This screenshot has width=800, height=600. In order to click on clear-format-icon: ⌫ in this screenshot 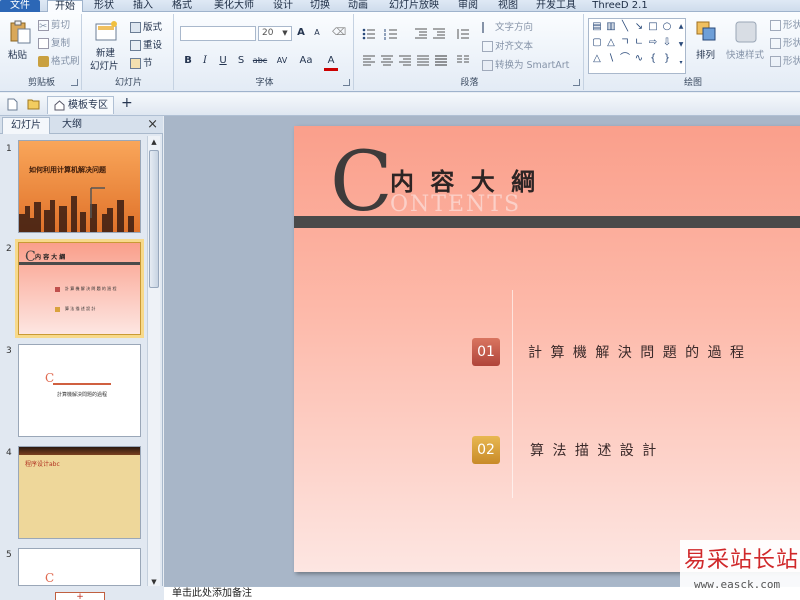, I will do `click(339, 33)`.